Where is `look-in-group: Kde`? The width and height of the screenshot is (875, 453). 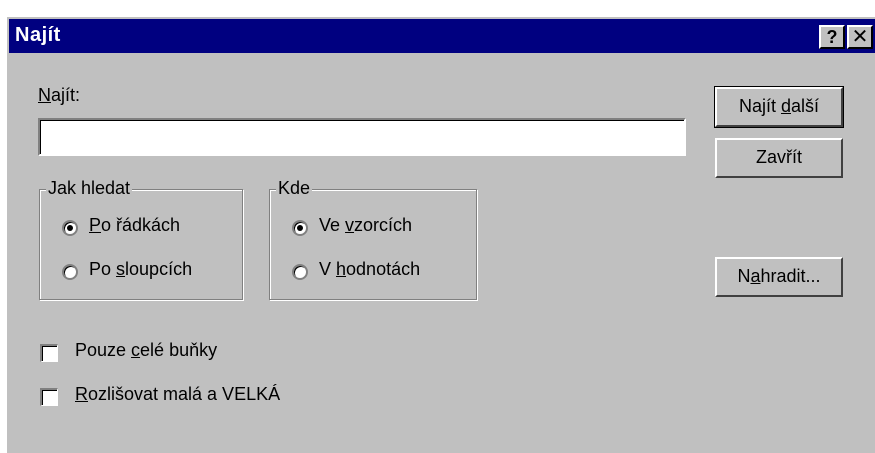
look-in-group: Kde is located at coordinates (373, 239).